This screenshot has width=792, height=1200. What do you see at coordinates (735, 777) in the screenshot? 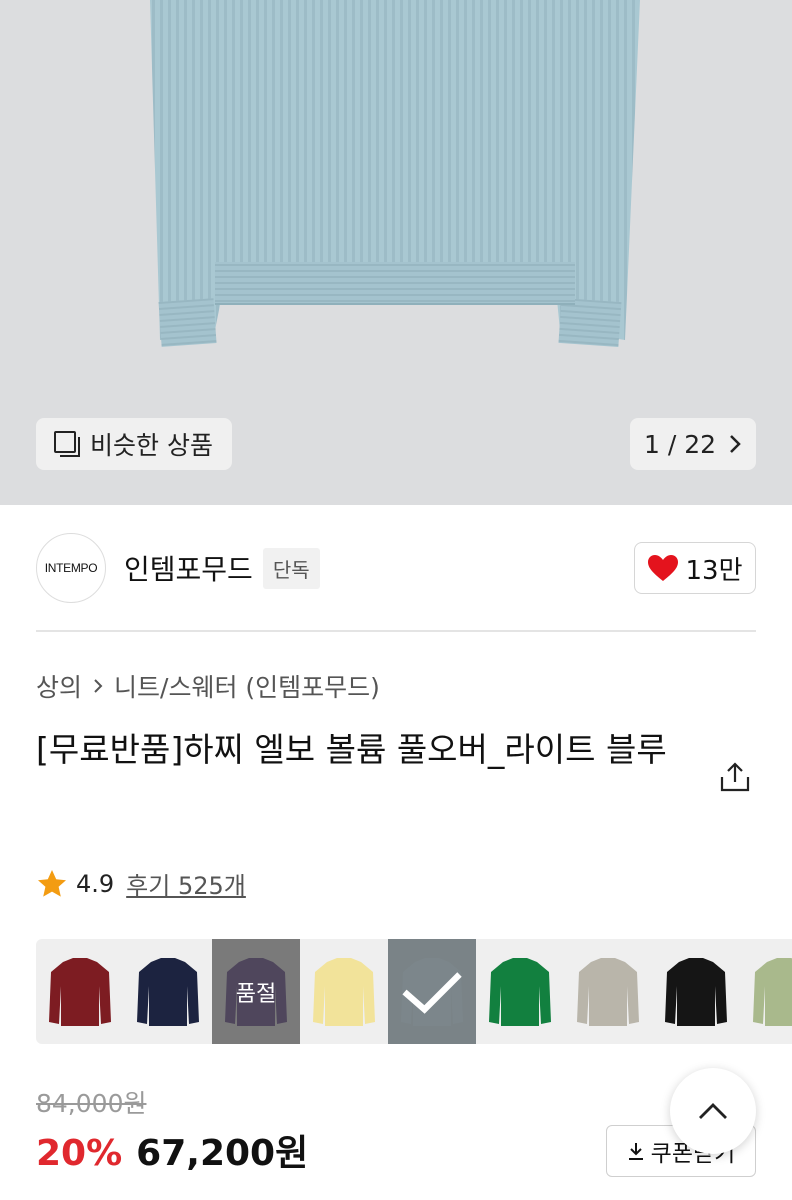
I see `share-icon` at bounding box center [735, 777].